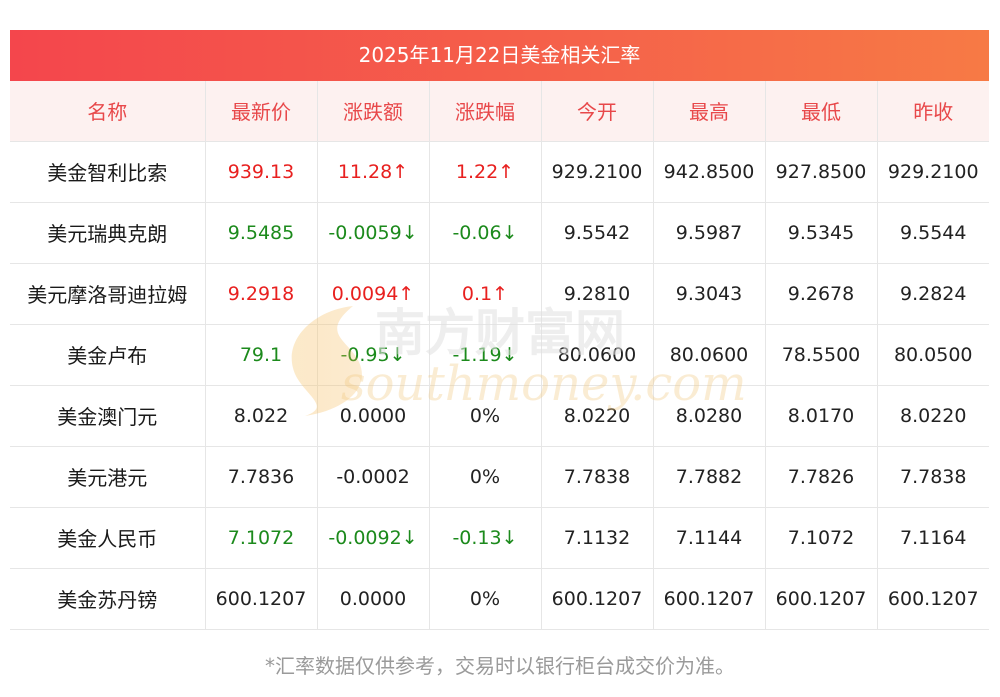  Describe the element at coordinates (933, 538) in the screenshot. I see `prev-close: 7.1164` at that location.